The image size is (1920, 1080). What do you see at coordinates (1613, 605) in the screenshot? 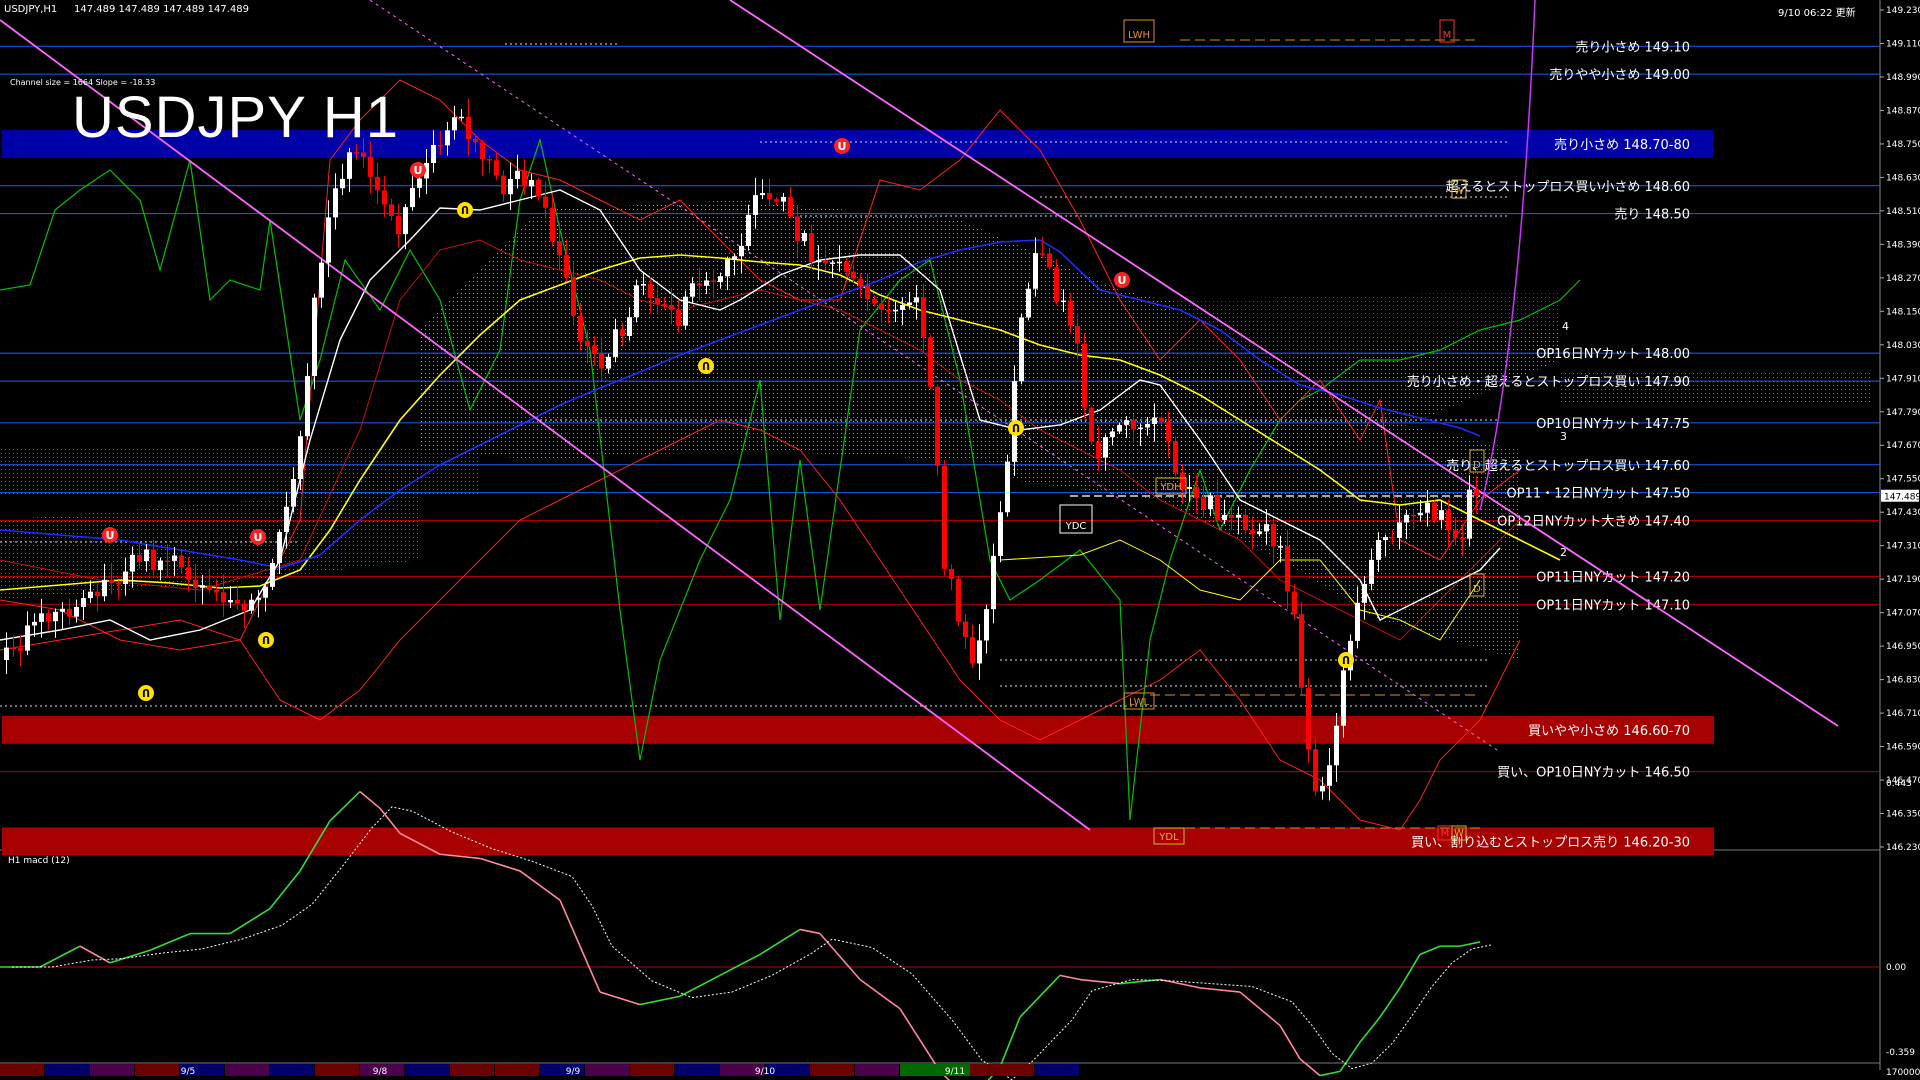
I see `level-label: OP11日NYカット 147.10` at bounding box center [1613, 605].